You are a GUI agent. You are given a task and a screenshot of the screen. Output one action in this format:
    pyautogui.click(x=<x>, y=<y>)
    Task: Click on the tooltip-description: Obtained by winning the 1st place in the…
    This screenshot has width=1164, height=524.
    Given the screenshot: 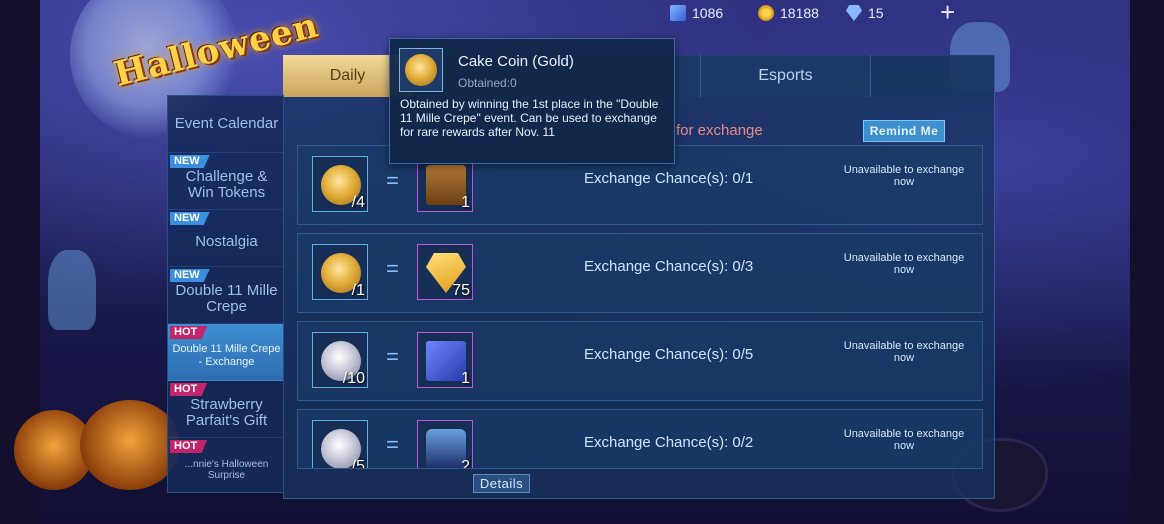 What is the action you would take?
    pyautogui.click(x=529, y=118)
    